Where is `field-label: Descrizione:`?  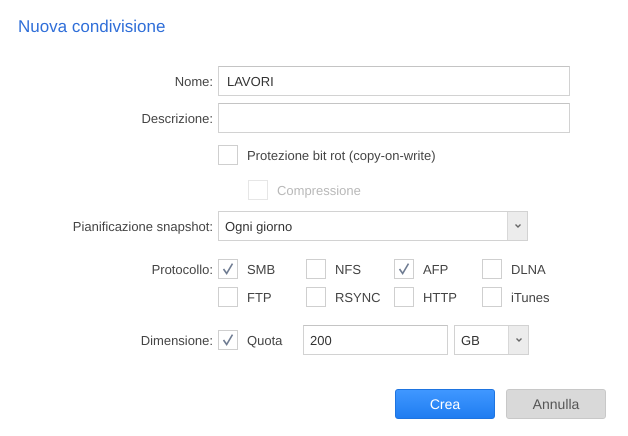 field-label: Descrizione: is located at coordinates (177, 118).